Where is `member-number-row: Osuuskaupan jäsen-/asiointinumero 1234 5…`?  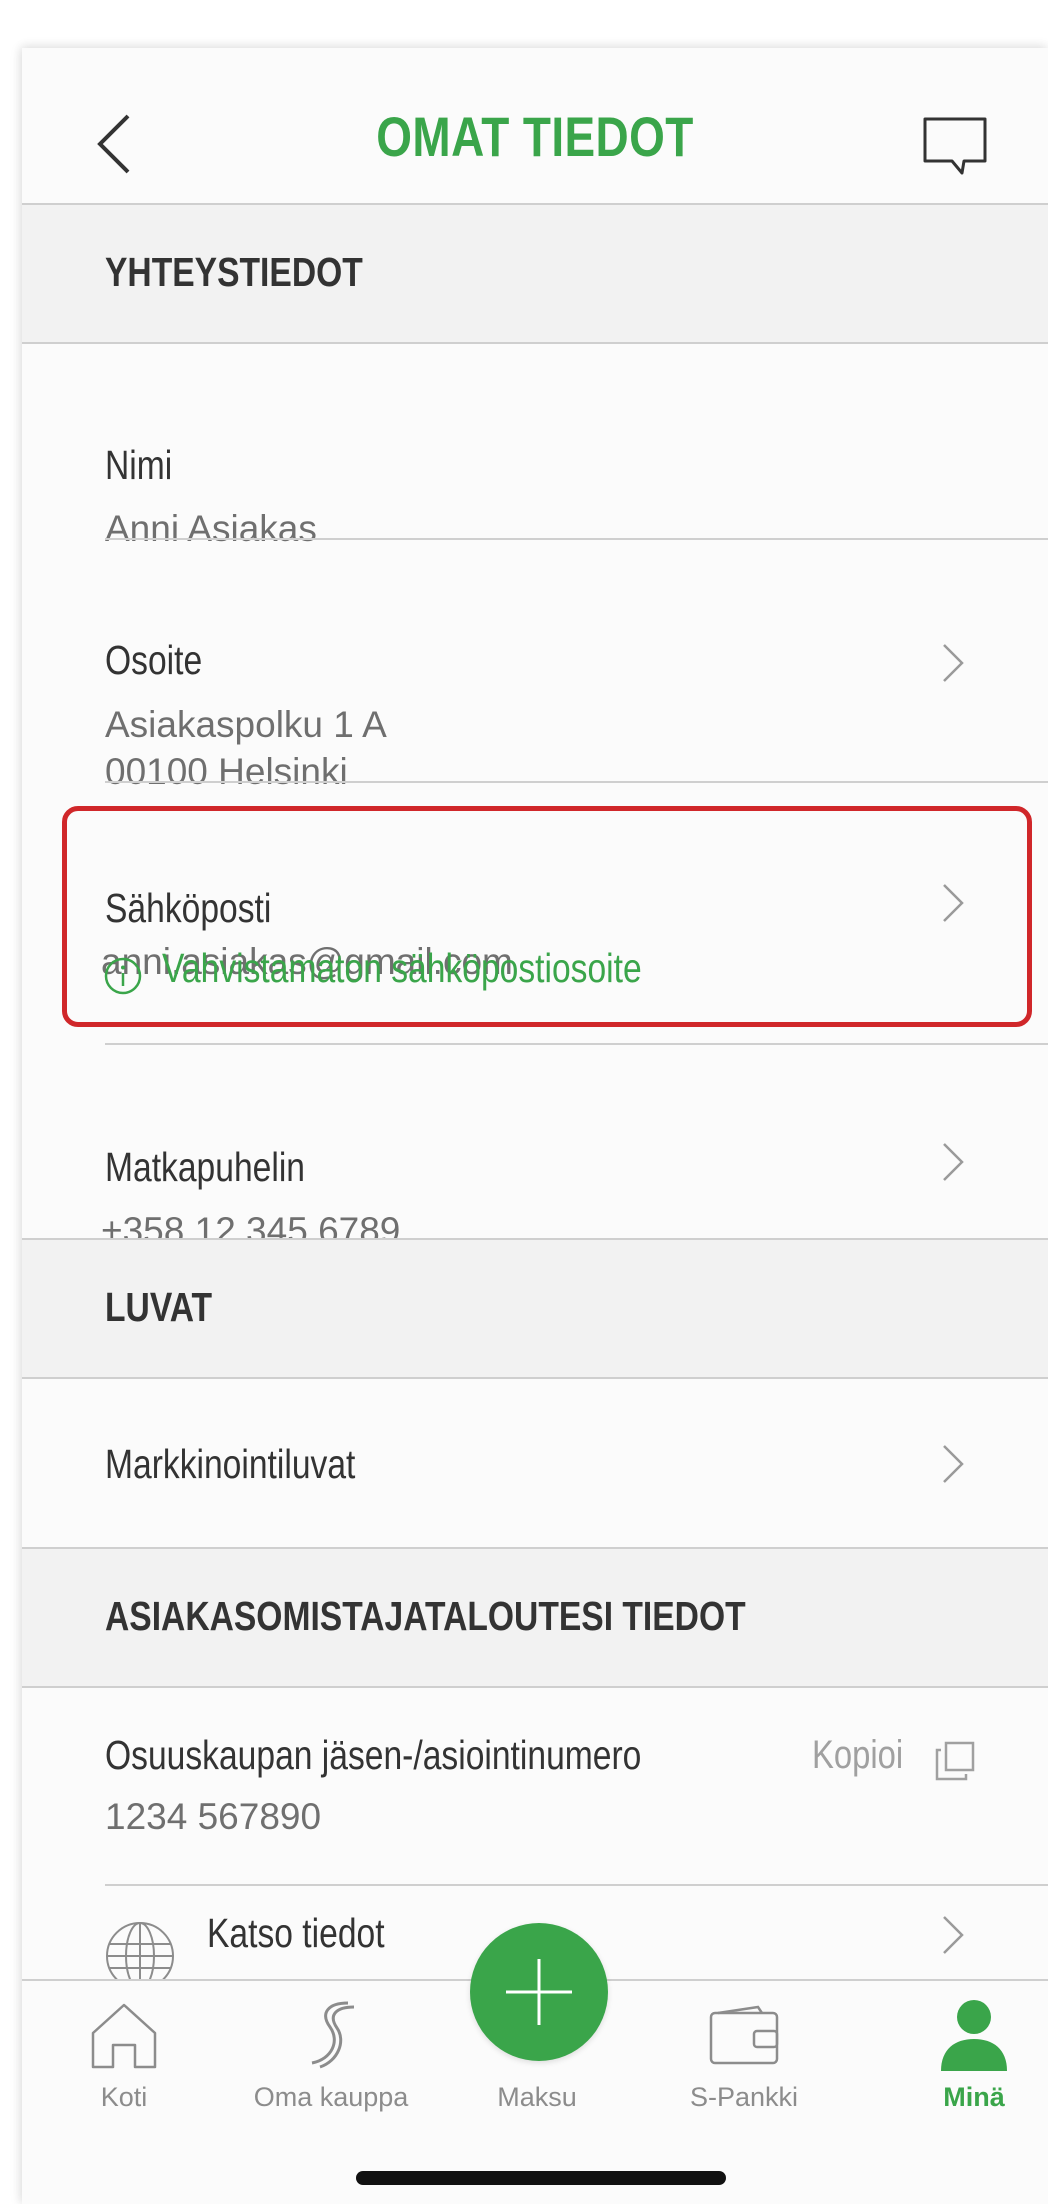 member-number-row: Osuuskaupan jäsen-/asiointinumero 1234 5… is located at coordinates (535, 1786).